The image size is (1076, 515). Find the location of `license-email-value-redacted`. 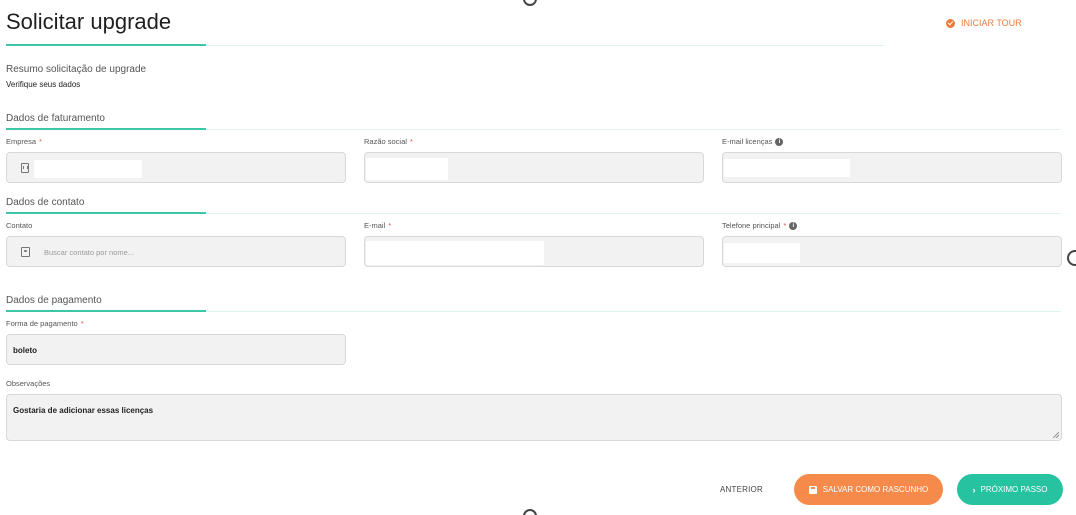

license-email-value-redacted is located at coordinates (787, 168).